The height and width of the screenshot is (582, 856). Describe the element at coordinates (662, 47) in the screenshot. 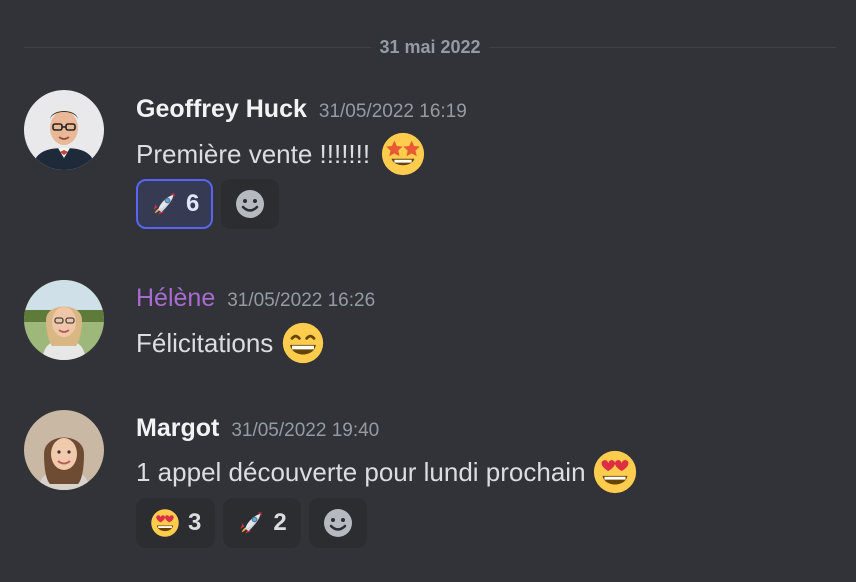

I see `divider-line-right` at that location.